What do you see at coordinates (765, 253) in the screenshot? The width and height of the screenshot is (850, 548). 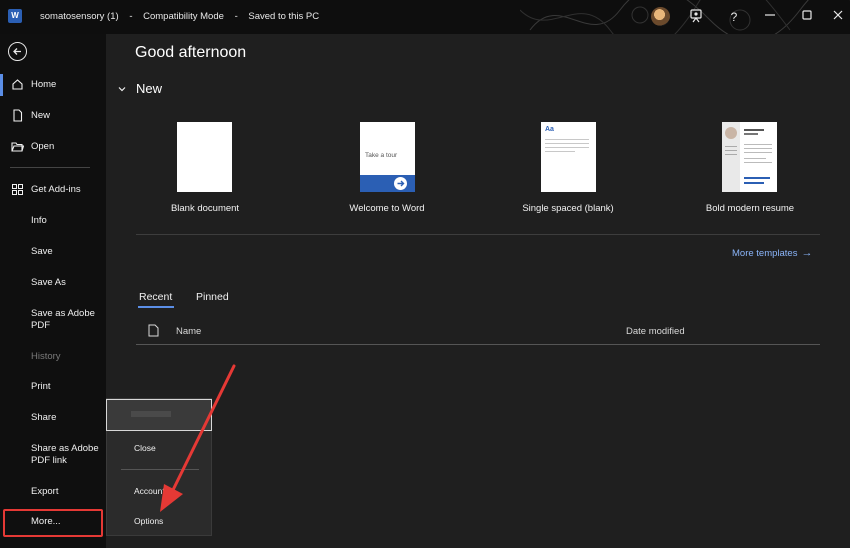 I see `more-templates-label: More templates` at bounding box center [765, 253].